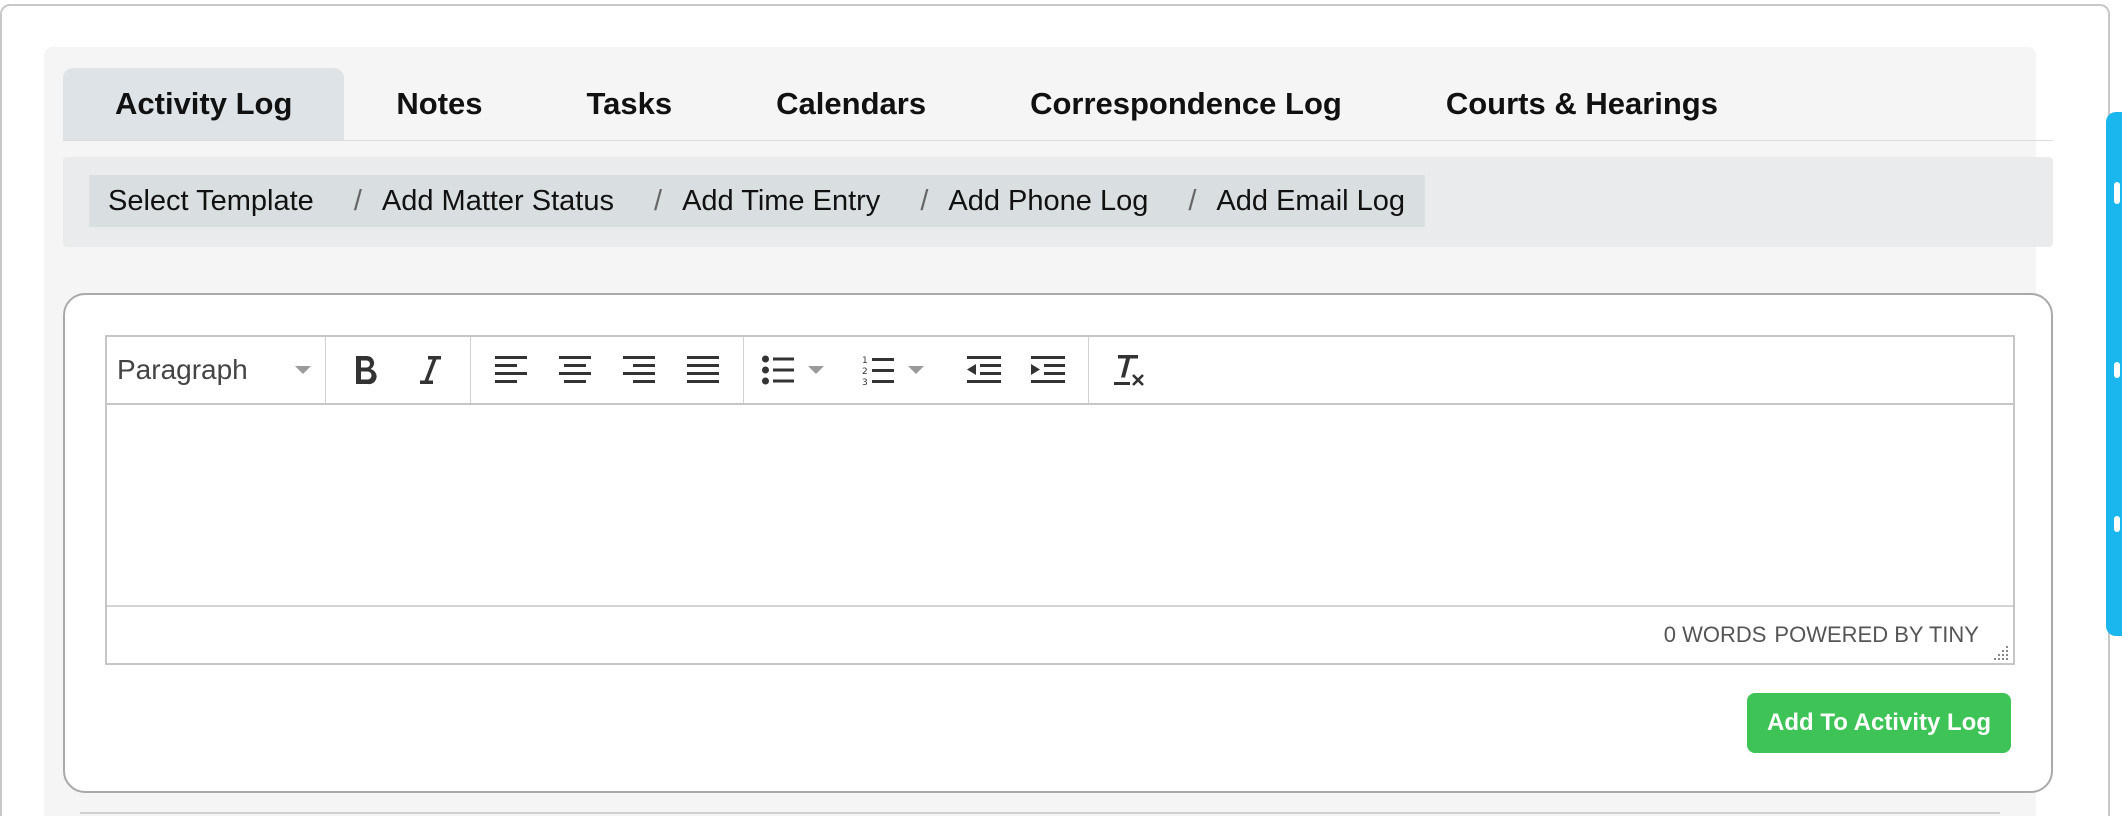  I want to click on tab-calendars: Calendars, so click(851, 104).